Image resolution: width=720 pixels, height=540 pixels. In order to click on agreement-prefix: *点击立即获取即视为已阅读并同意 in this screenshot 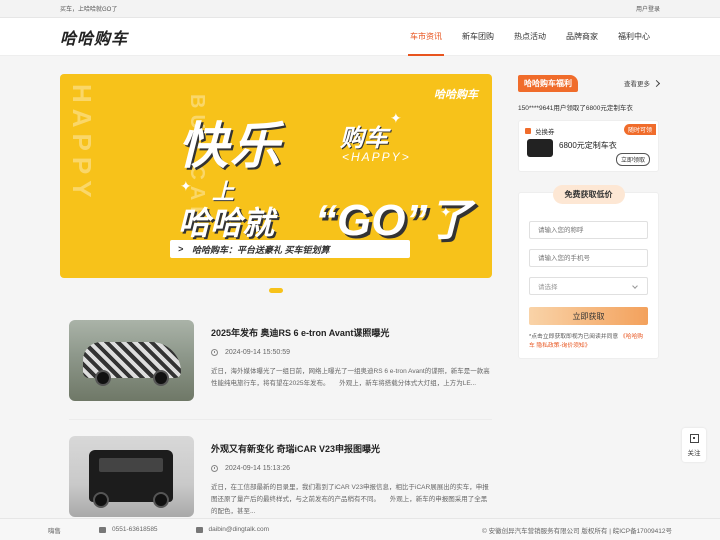, I will do `click(574, 337)`.